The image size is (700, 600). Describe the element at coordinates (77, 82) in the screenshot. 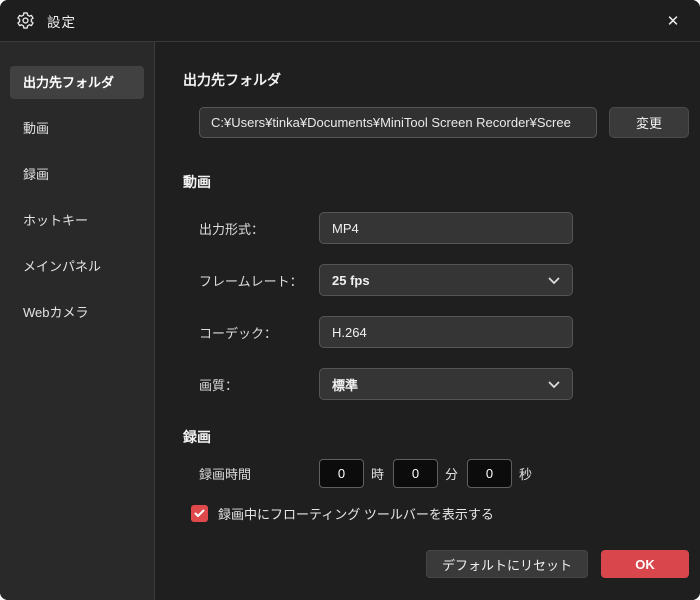

I see `sidebar-item-output-folder: 出力先フォルダ` at that location.